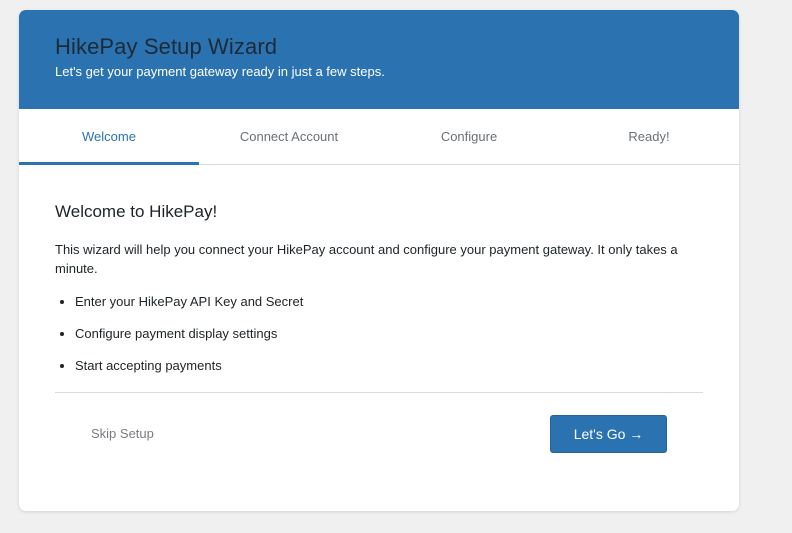  Describe the element at coordinates (649, 136) in the screenshot. I see `step-ready: Ready!` at that location.